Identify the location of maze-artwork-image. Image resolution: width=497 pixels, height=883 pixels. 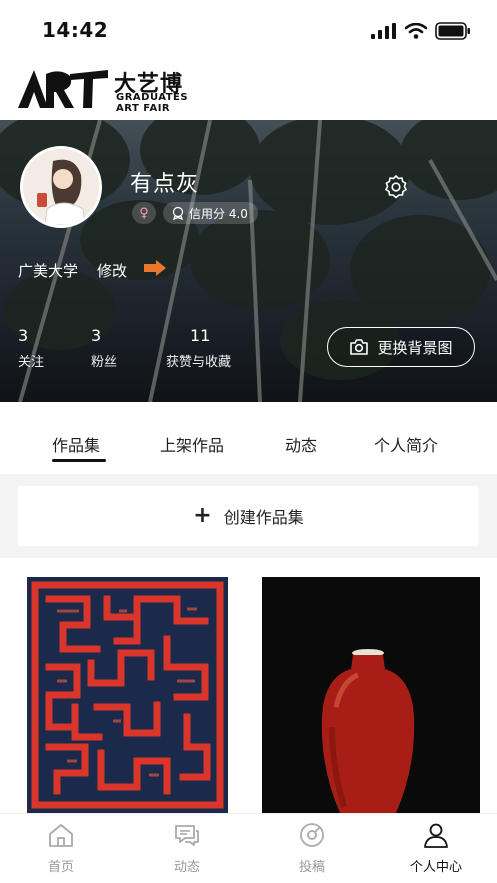
(127, 695).